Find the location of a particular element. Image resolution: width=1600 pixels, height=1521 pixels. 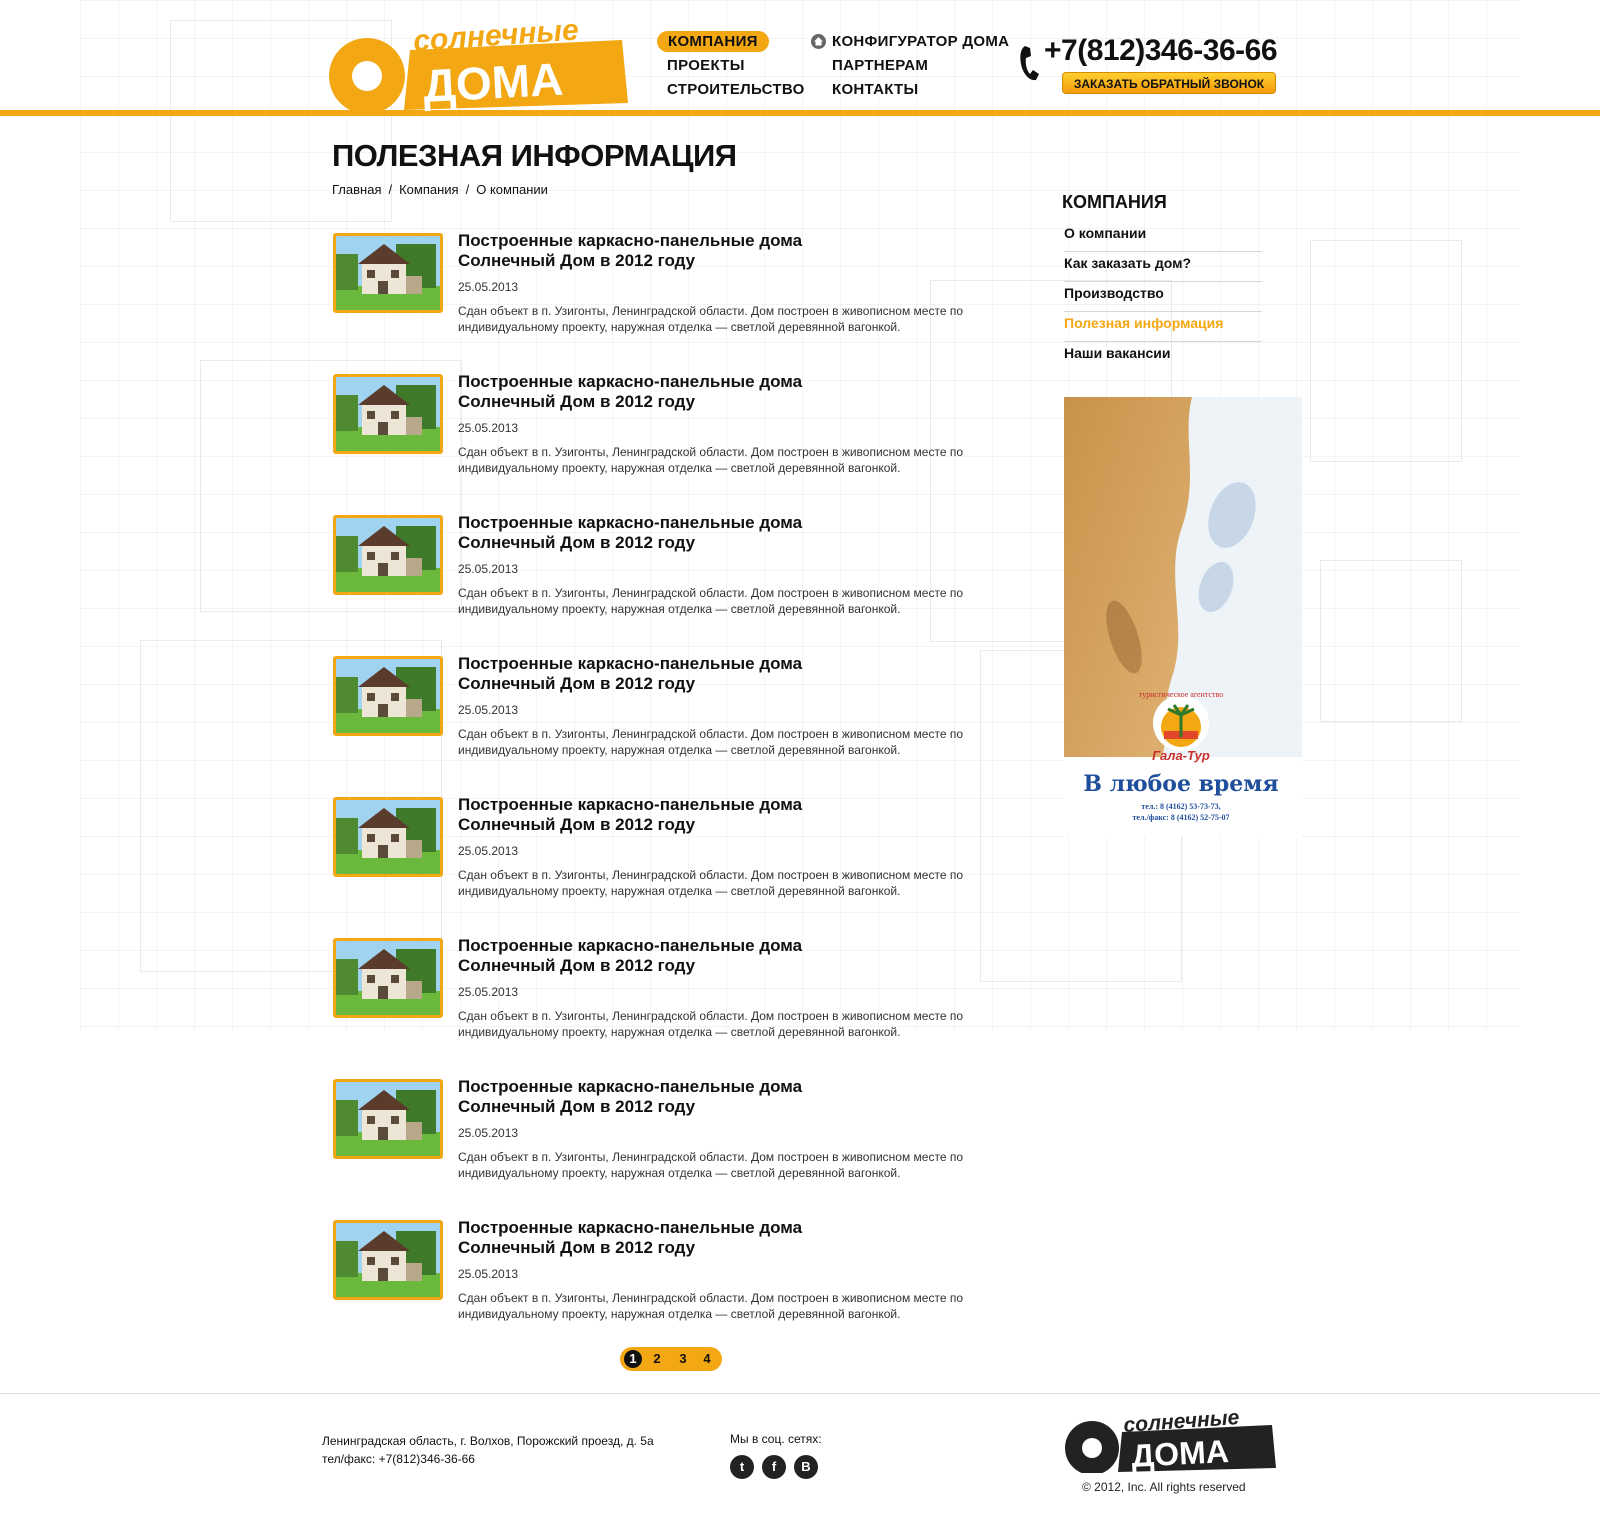

sidebar-item-how-to-order: Как заказать дом? is located at coordinates (1163, 267).